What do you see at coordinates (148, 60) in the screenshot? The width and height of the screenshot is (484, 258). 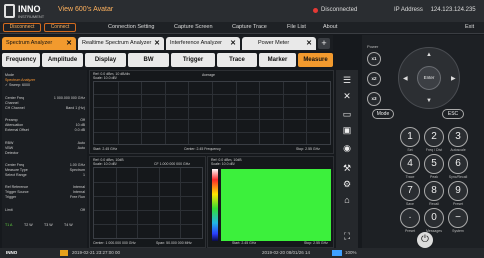 I see `bw-button: BW` at bounding box center [148, 60].